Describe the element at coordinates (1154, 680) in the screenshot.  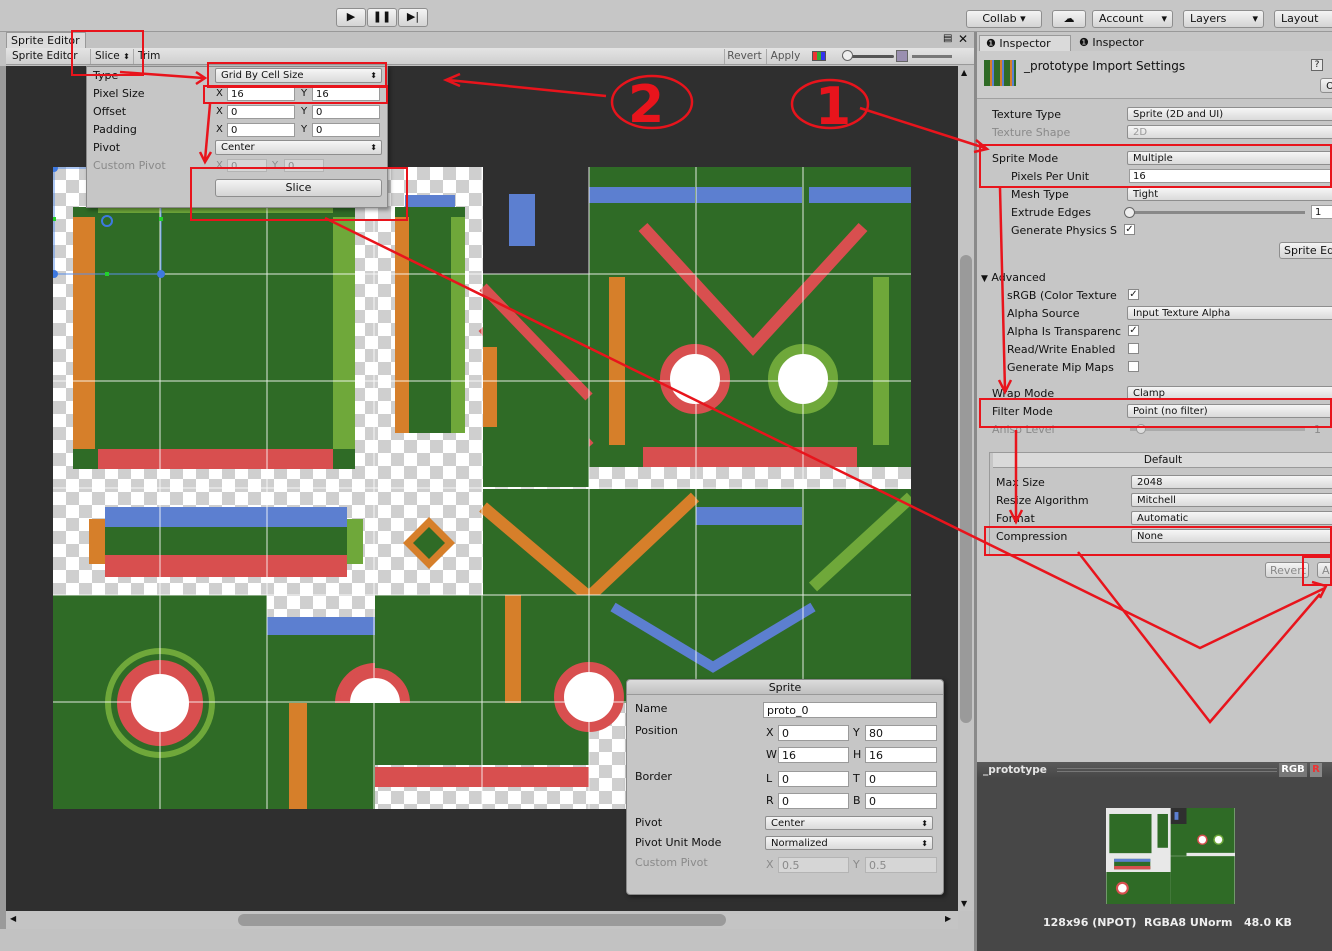
I see `inspector-scrollbar-track` at that location.